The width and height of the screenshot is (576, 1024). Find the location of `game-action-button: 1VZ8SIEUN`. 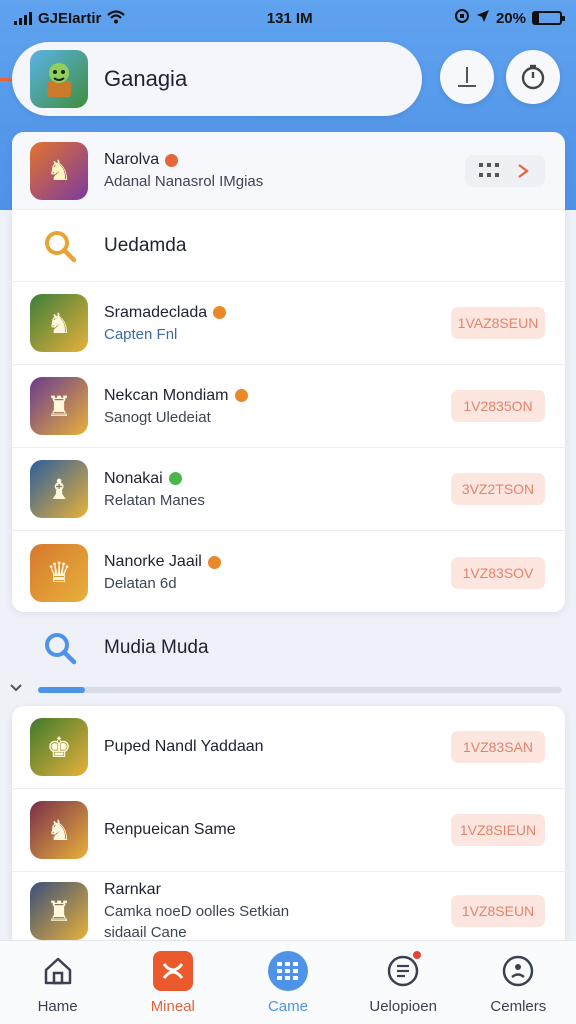

game-action-button: 1VZ8SIEUN is located at coordinates (498, 830).